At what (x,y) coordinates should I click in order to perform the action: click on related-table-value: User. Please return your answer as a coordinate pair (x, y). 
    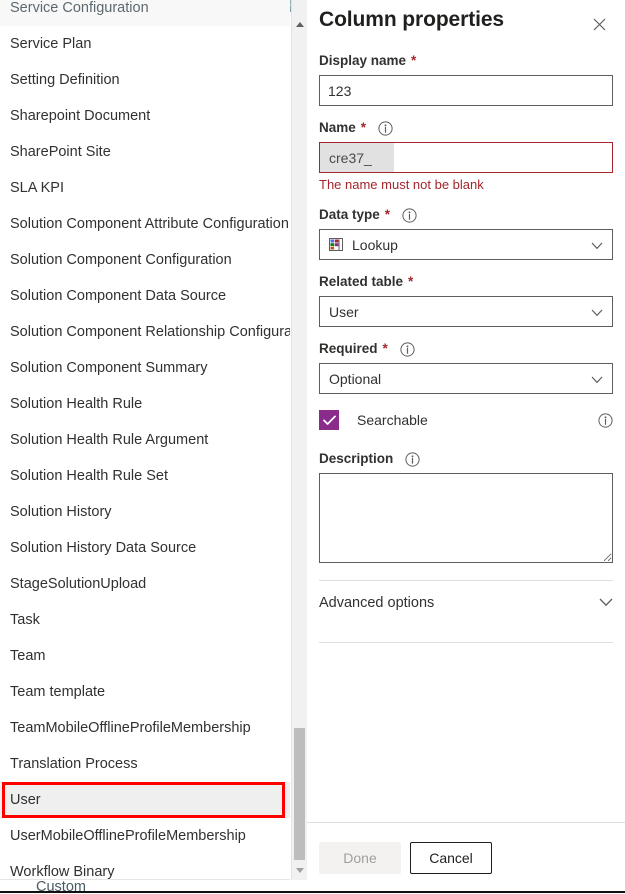
    Looking at the image, I should click on (344, 311).